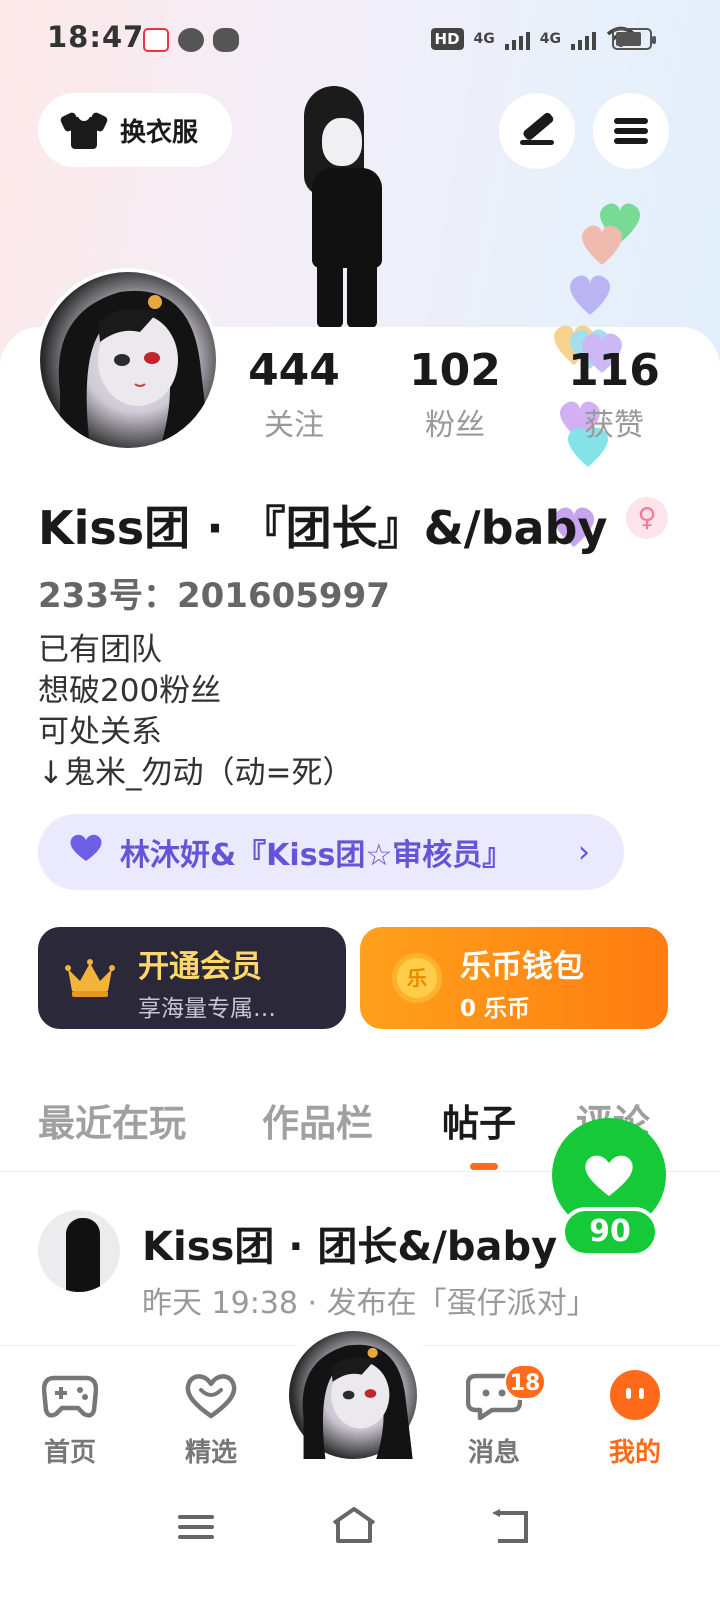  I want to click on relationship-pill: 林沐妍&『Kiss团☆审核员』 ›, so click(331, 852).